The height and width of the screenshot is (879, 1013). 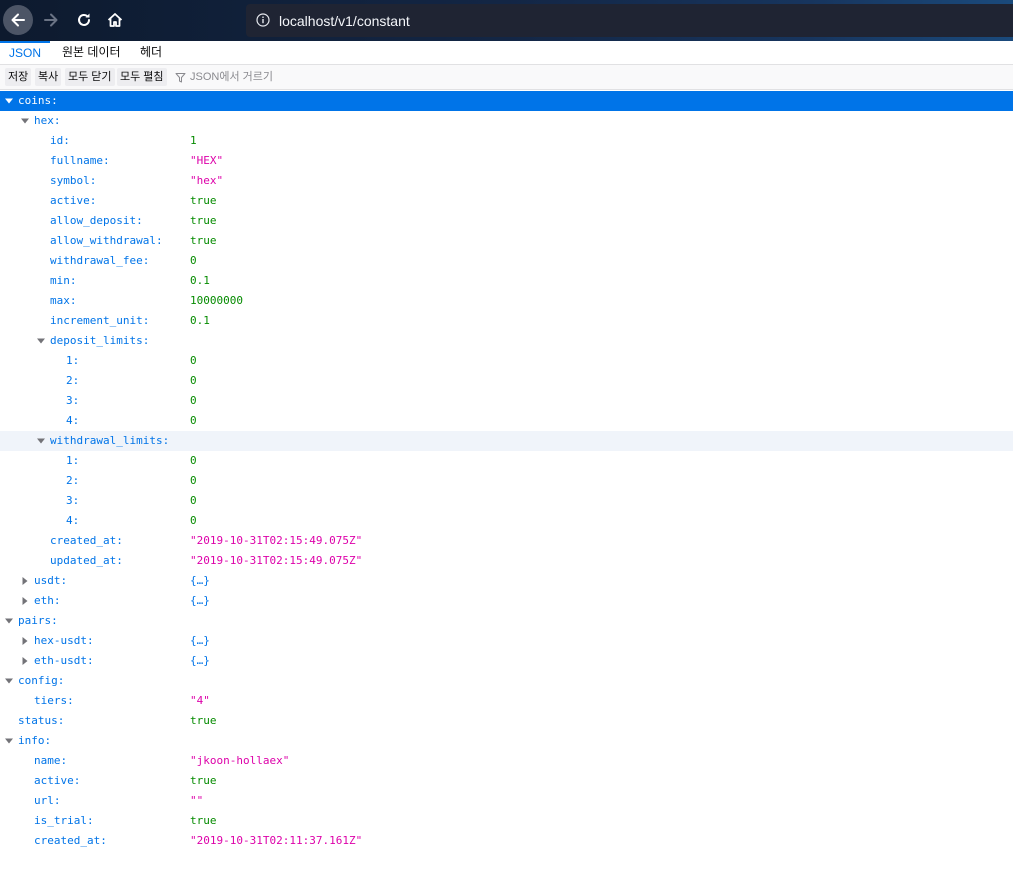 What do you see at coordinates (73, 520) in the screenshot?
I see `tree-key: 4:` at bounding box center [73, 520].